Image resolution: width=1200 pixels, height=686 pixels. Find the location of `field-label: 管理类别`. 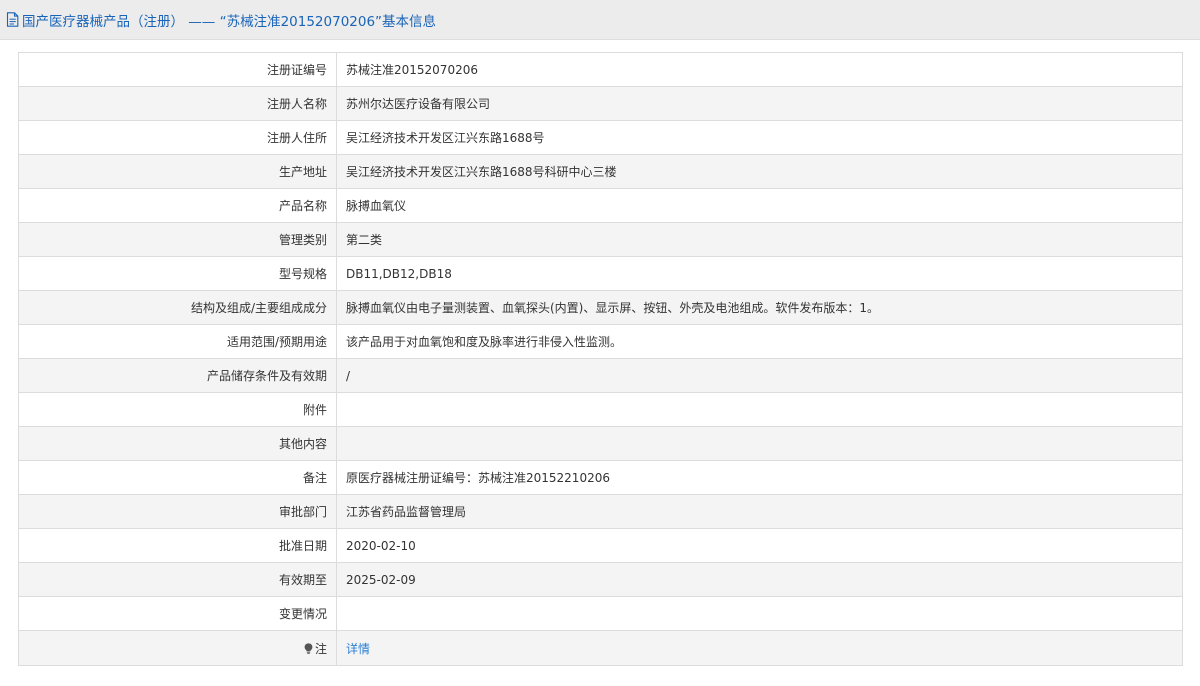

field-label: 管理类别 is located at coordinates (177, 239).